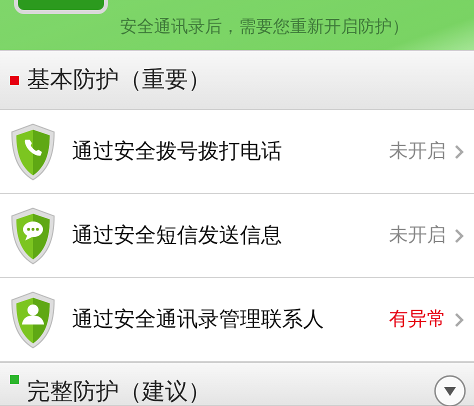  What do you see at coordinates (119, 392) in the screenshot?
I see `section-title: 完整防护（建议）` at bounding box center [119, 392].